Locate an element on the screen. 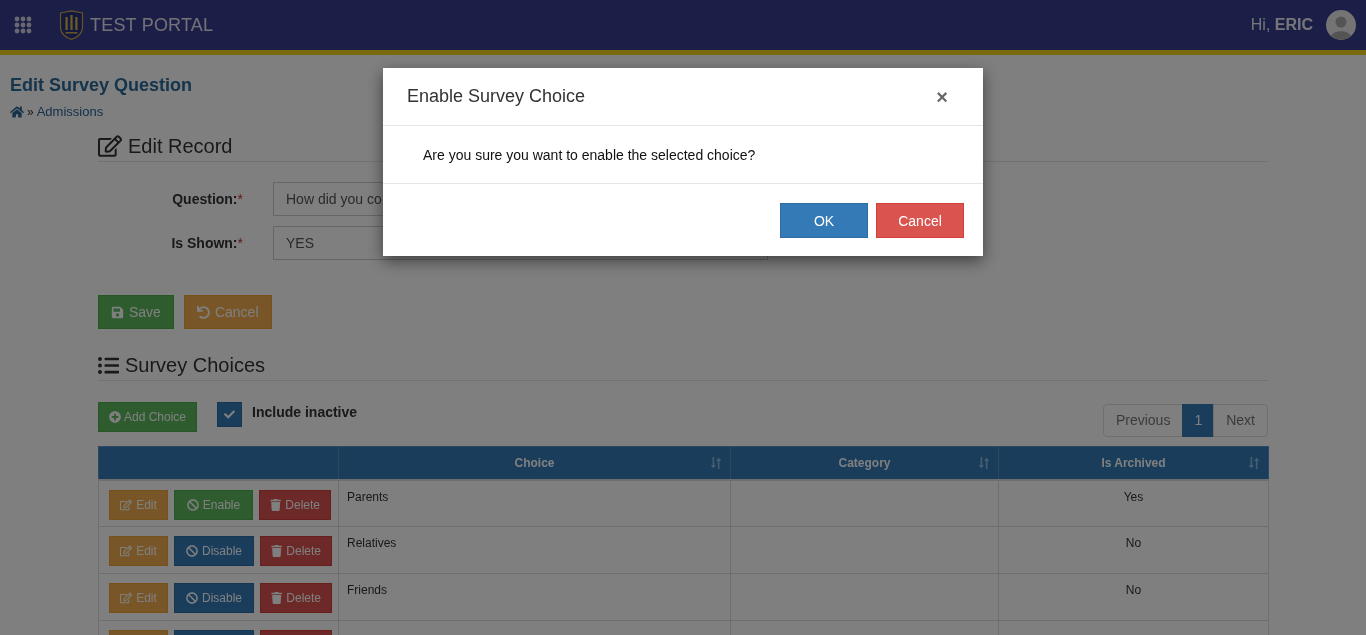 The height and width of the screenshot is (635, 1366). page-title: Edit Survey Question is located at coordinates (101, 85).